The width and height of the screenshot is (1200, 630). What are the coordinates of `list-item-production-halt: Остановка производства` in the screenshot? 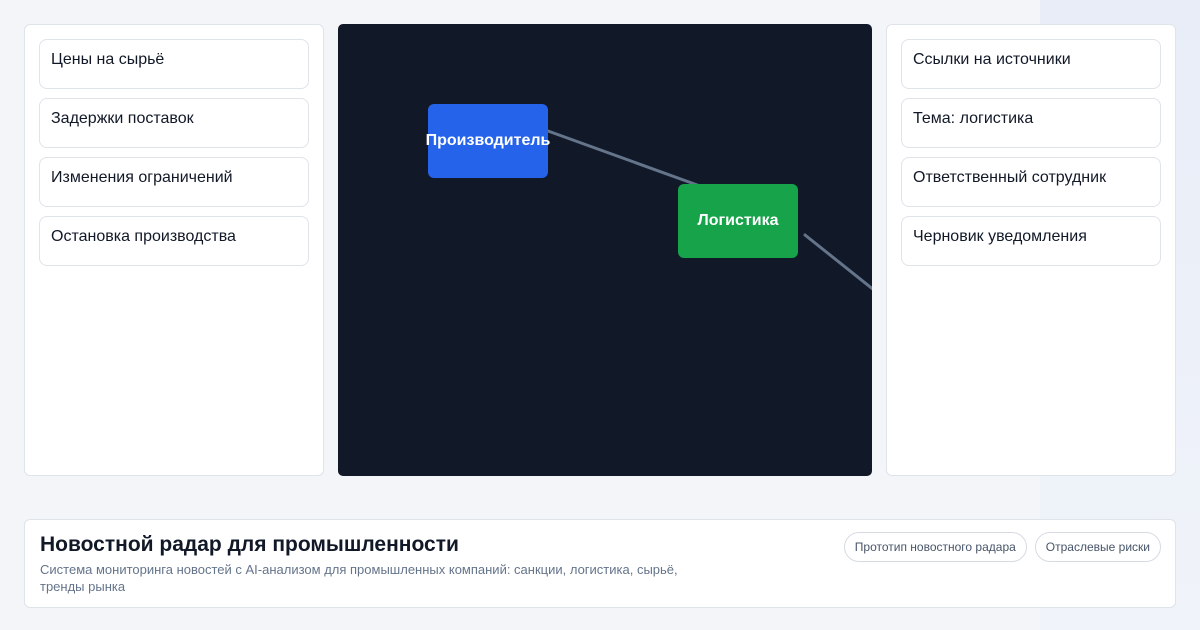 It's located at (174, 241).